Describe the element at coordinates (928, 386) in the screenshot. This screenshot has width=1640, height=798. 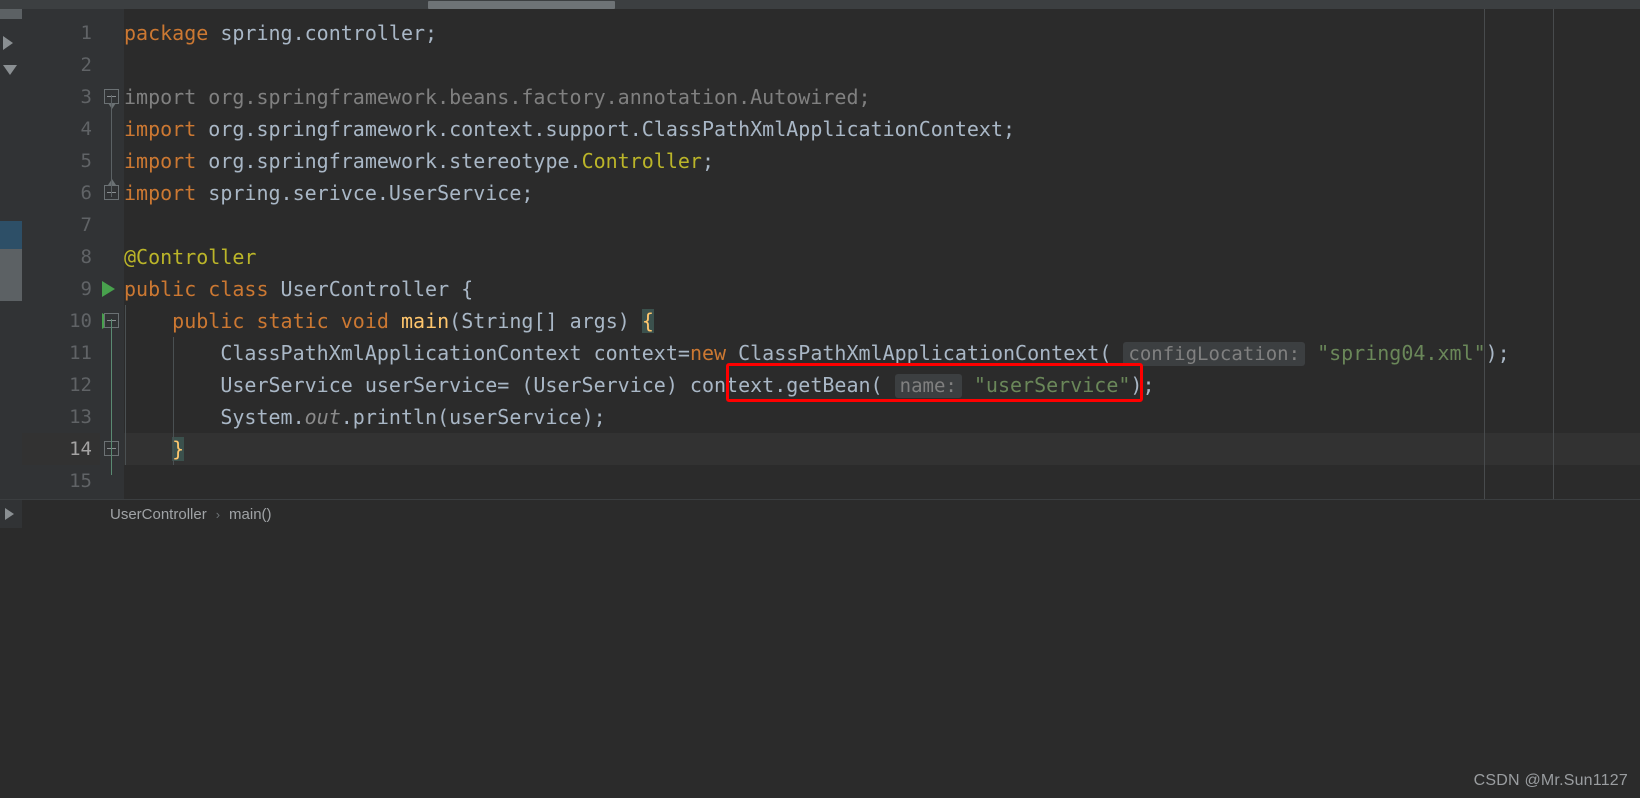
I see `parameter-hint: name:` at that location.